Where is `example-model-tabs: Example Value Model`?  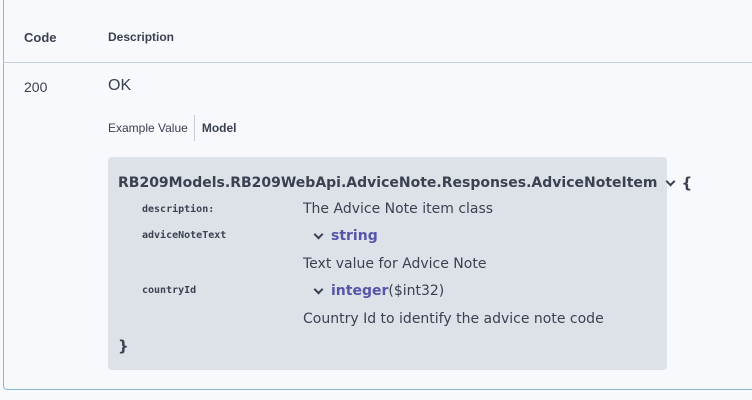 example-model-tabs: Example Value Model is located at coordinates (172, 128).